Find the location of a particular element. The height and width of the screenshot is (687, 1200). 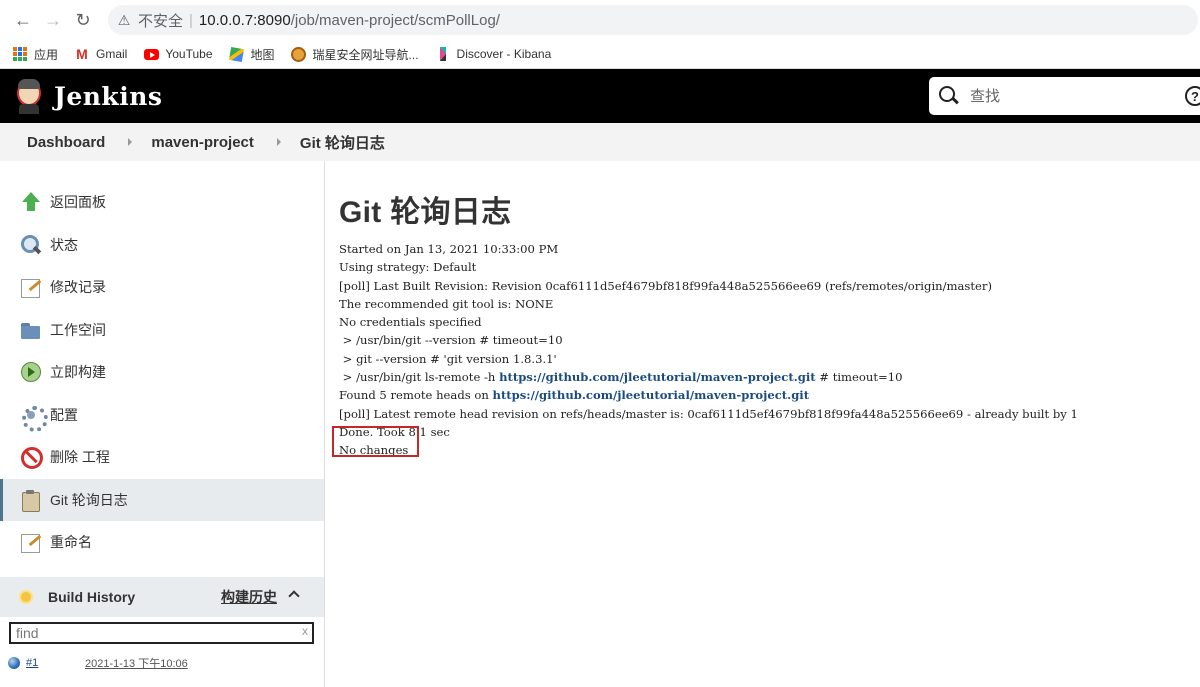

youtube-icon is located at coordinates (151, 54).